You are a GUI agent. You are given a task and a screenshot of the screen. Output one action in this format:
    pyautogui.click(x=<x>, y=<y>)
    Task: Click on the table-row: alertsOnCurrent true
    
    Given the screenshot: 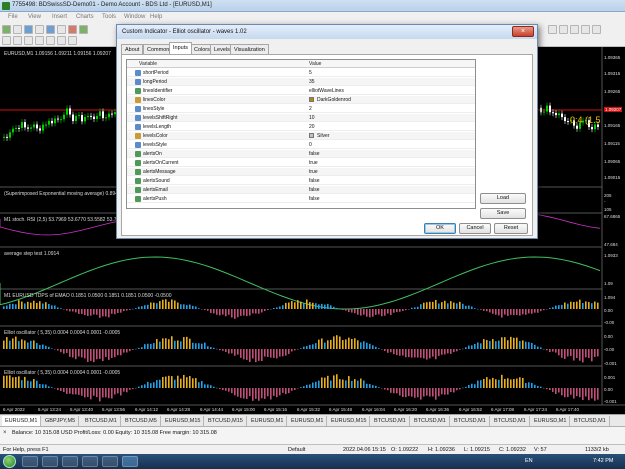 What is the action you would take?
    pyautogui.click(x=301, y=163)
    